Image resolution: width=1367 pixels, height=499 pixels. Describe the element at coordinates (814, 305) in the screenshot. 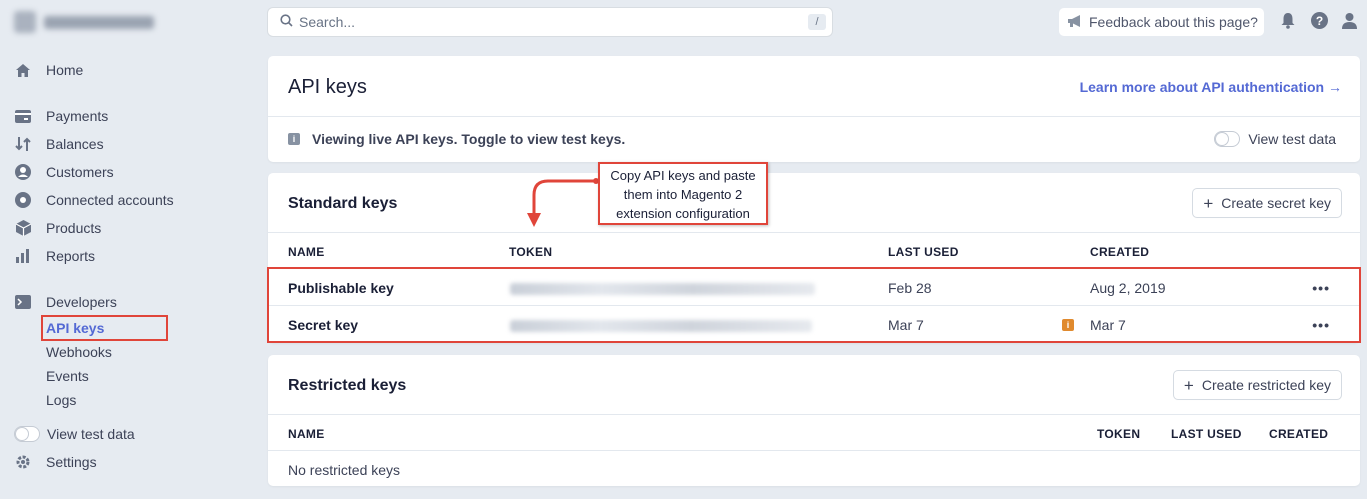

I see `keys-highlight` at that location.